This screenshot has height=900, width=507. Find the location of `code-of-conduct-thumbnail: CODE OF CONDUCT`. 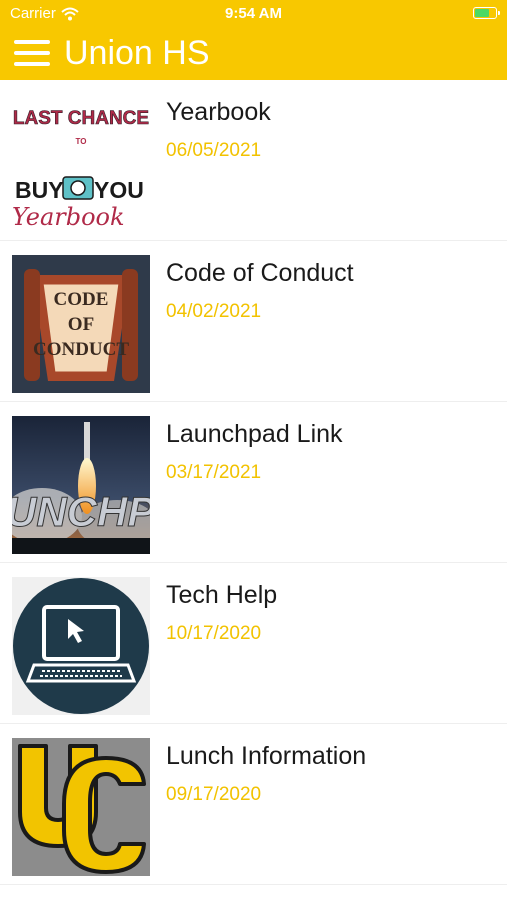

code-of-conduct-thumbnail: CODE OF CONDUCT is located at coordinates (81, 324).